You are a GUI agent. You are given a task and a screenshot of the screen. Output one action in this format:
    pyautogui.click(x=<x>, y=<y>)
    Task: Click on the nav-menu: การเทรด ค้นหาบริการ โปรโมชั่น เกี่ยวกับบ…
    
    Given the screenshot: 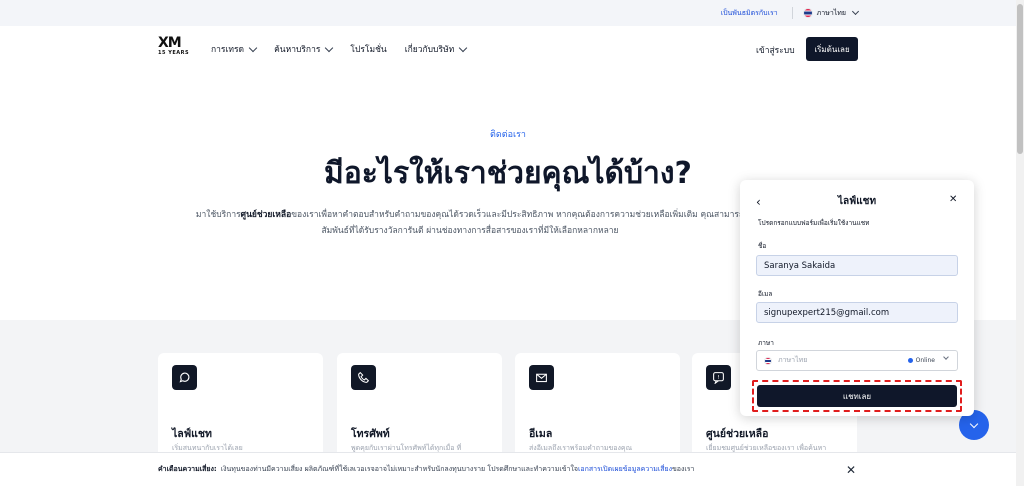 What is the action you would take?
    pyautogui.click(x=339, y=49)
    